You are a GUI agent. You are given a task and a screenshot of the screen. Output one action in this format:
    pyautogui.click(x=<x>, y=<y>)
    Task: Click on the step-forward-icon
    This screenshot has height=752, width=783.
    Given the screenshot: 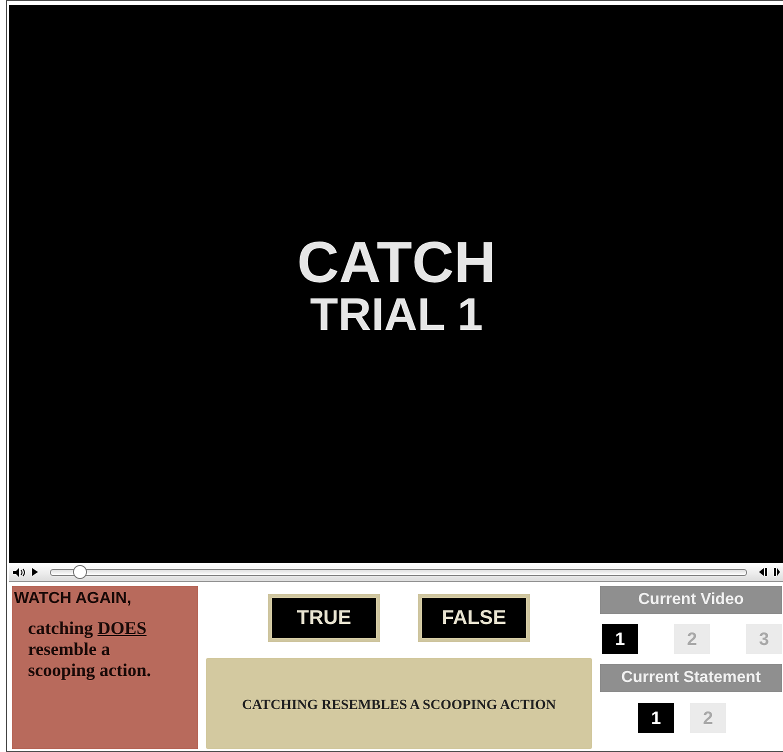 What is the action you would take?
    pyautogui.click(x=777, y=572)
    